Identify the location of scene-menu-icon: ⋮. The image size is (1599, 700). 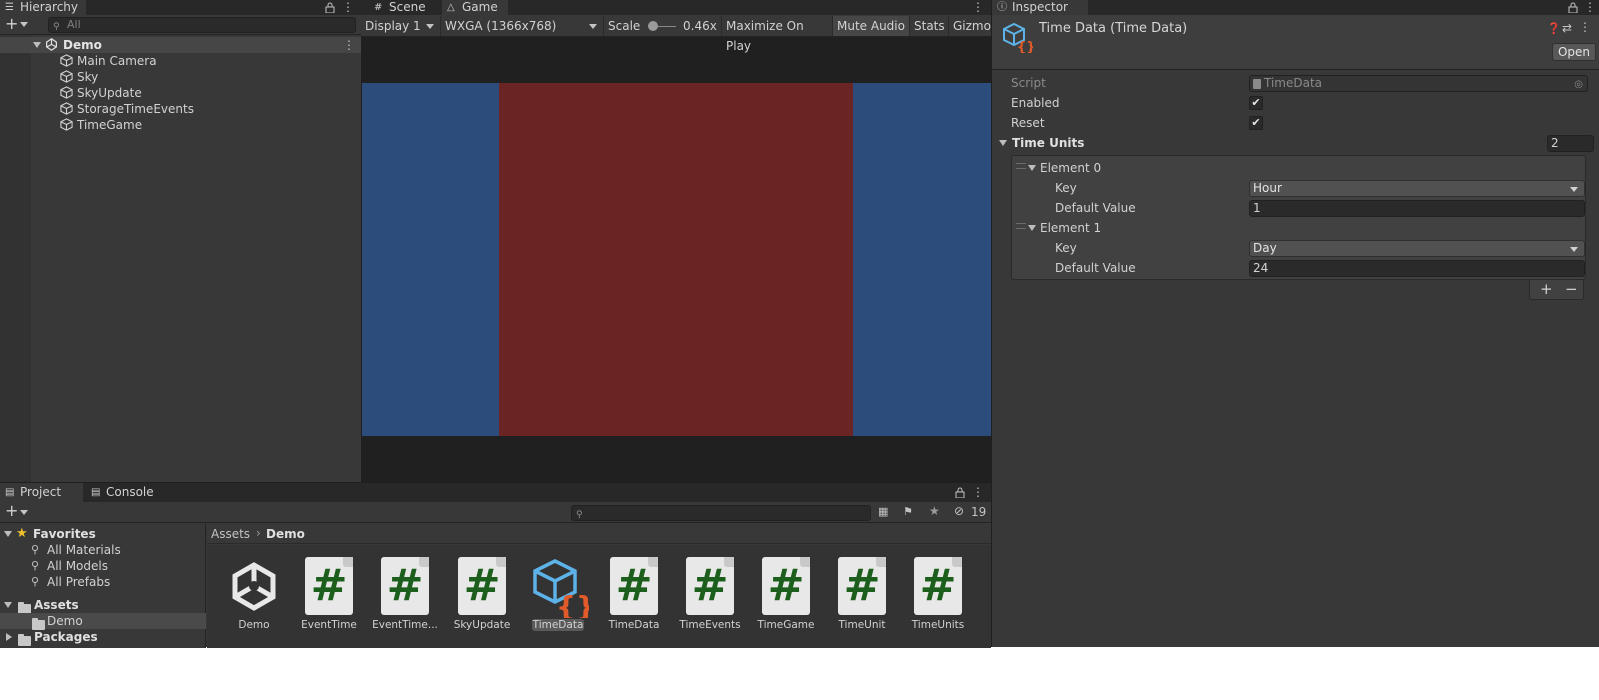
(349, 45).